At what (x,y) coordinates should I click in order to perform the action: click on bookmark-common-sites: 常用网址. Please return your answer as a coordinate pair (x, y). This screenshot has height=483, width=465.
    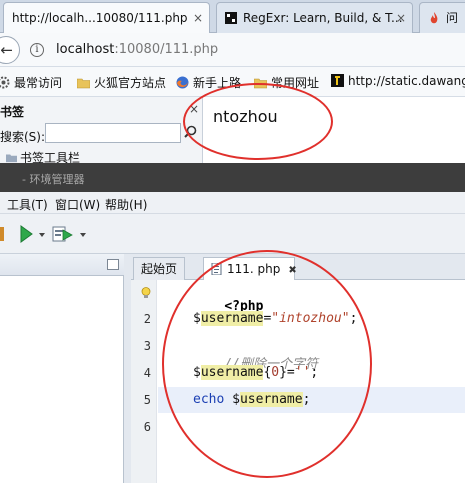
    Looking at the image, I should click on (286, 82).